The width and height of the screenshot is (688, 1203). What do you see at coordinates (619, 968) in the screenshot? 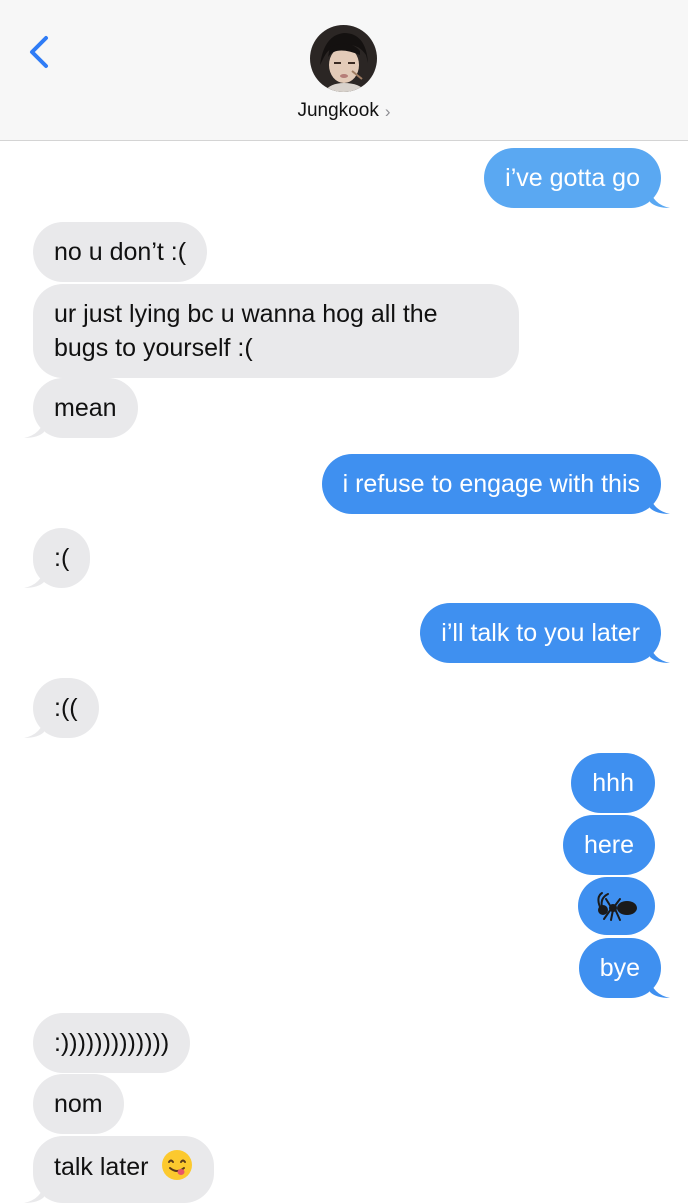
I see `message-text: bye` at bounding box center [619, 968].